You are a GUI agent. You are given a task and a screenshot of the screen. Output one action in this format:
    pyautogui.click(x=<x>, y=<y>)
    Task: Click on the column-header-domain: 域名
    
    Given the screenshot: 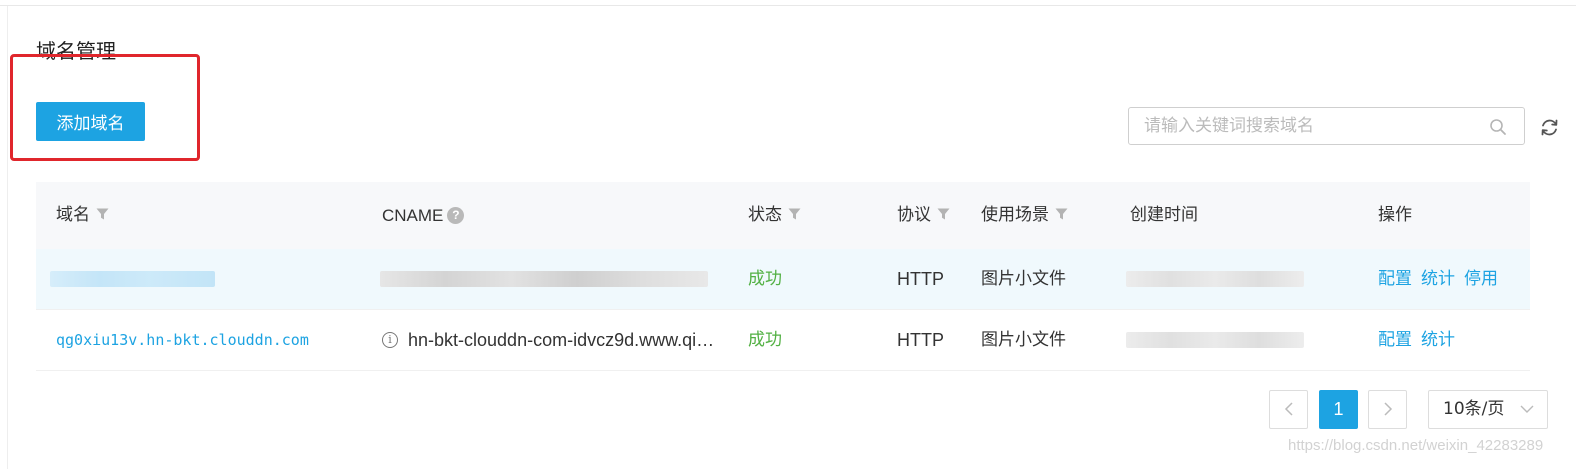 What is the action you would take?
    pyautogui.click(x=82, y=215)
    